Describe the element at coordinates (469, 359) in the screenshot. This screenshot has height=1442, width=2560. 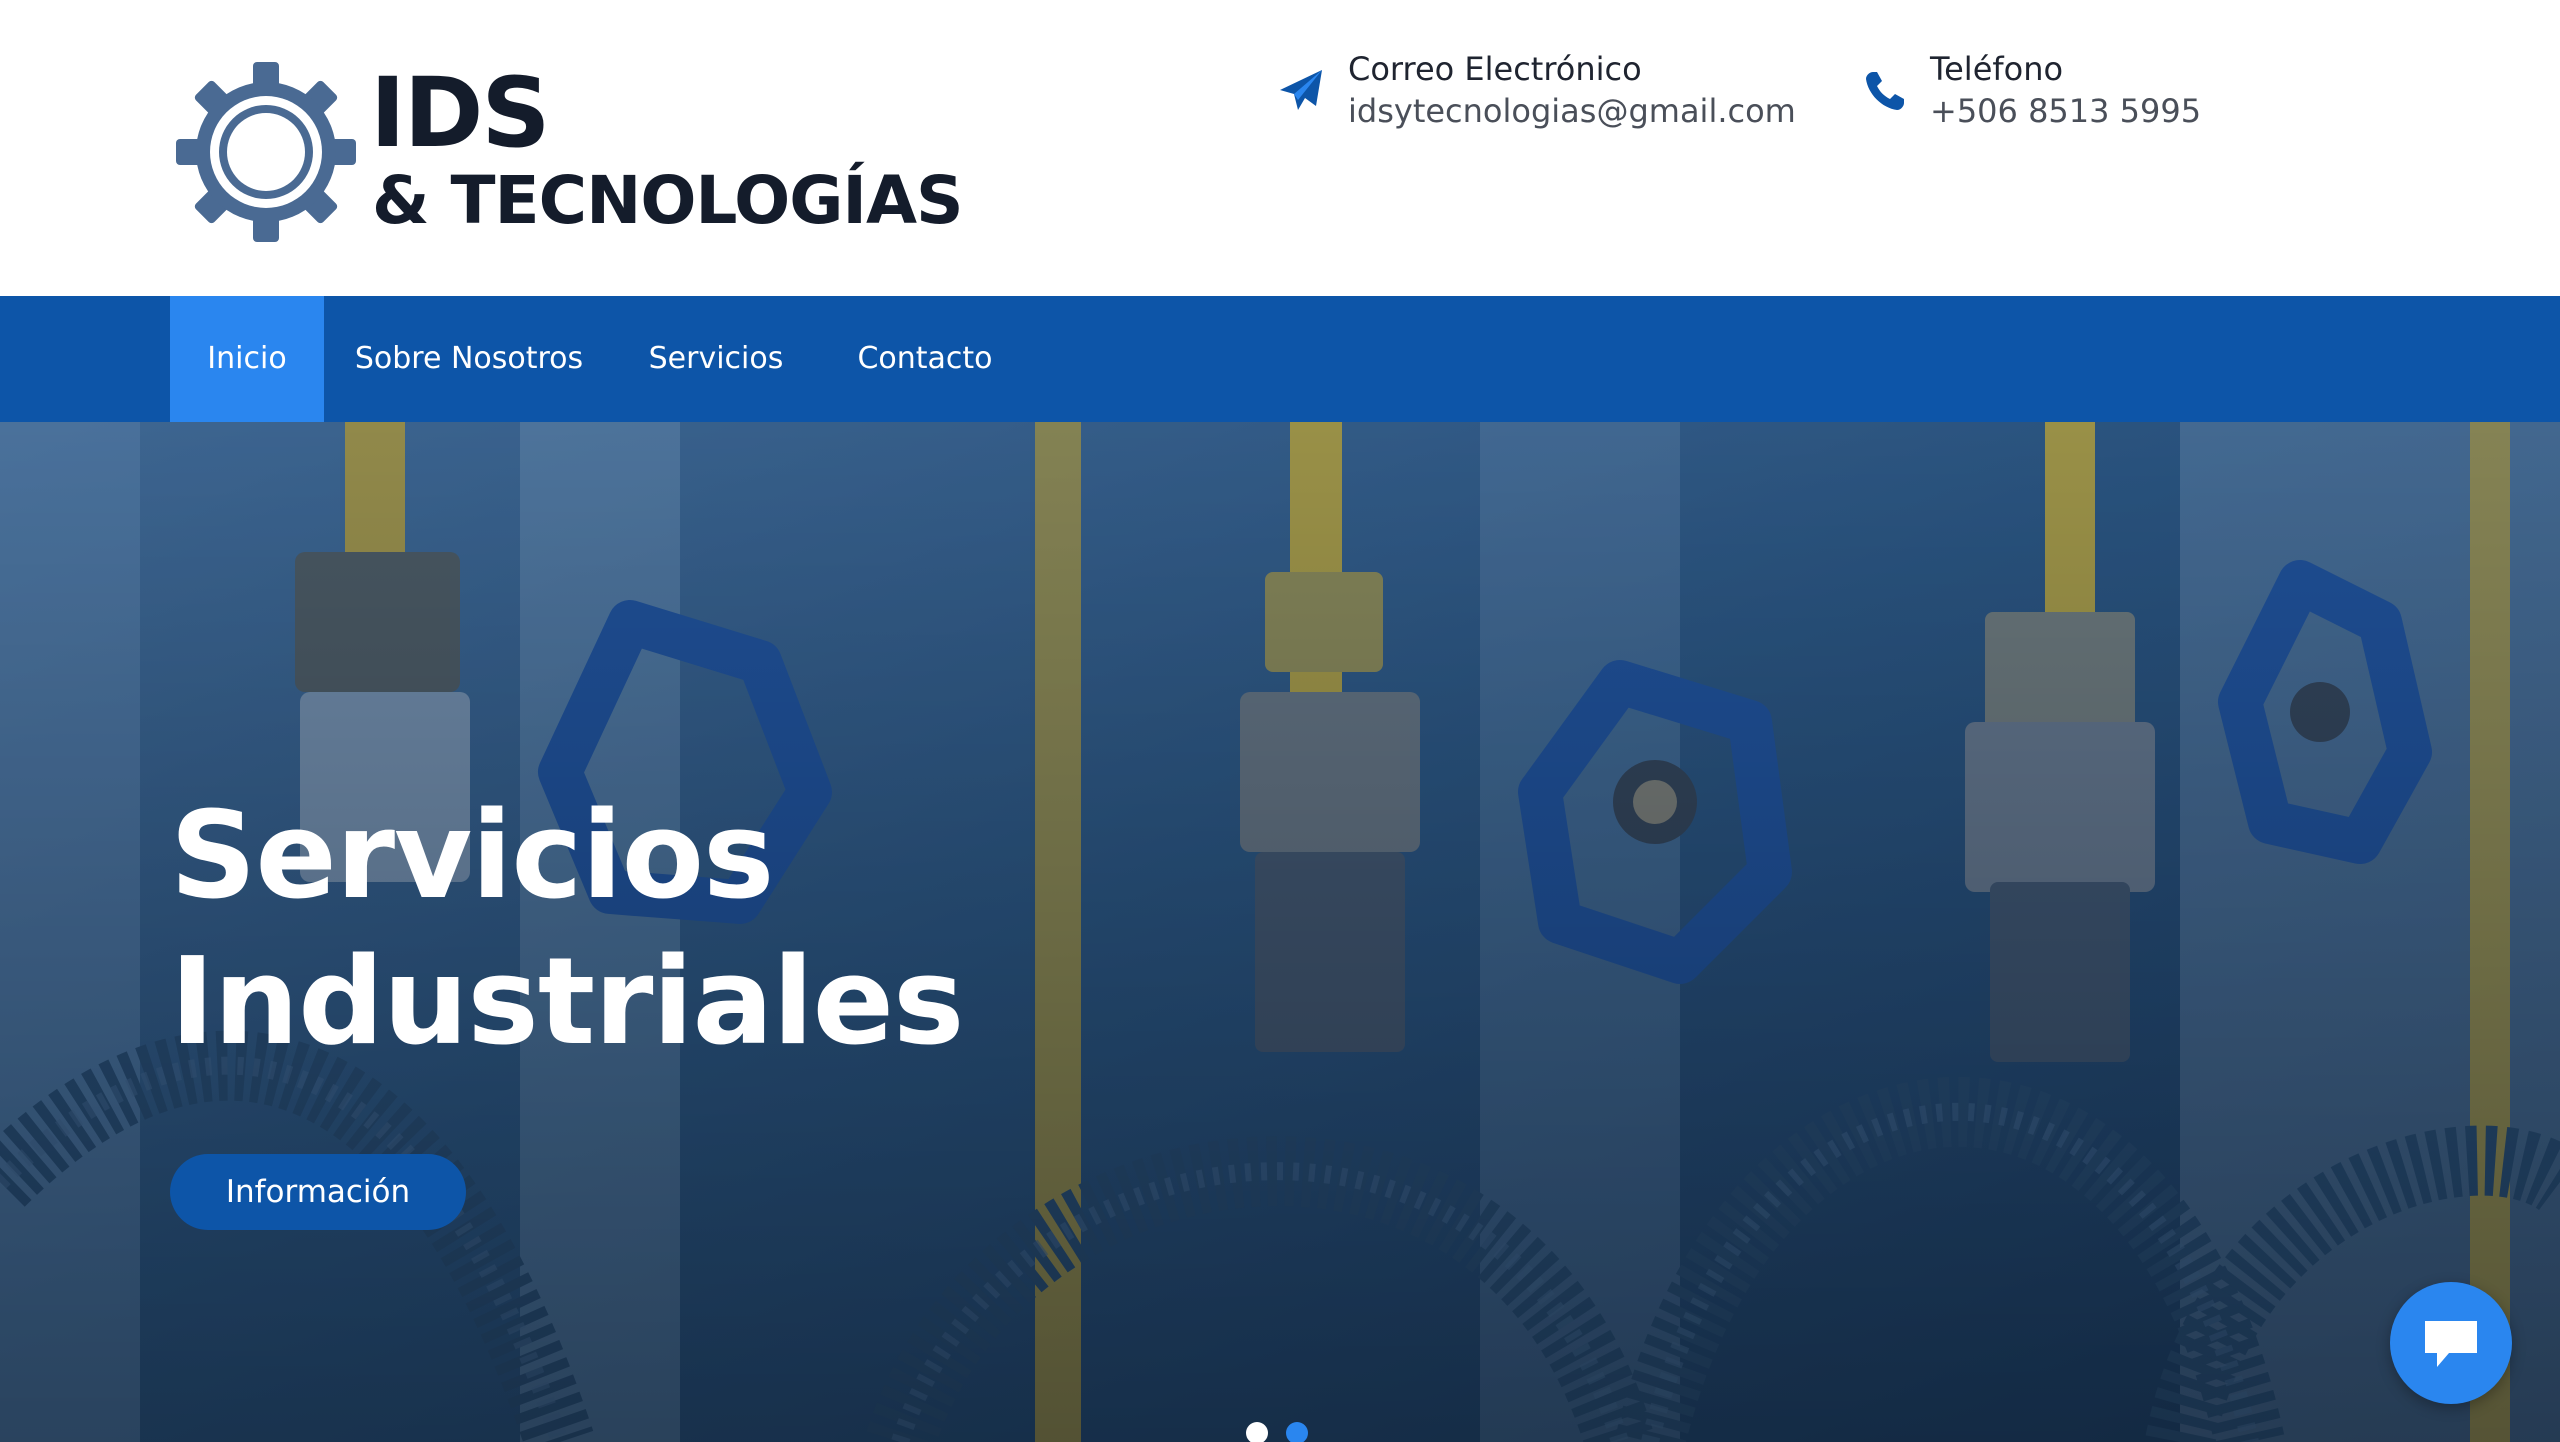
I see `nav-item-sobre-nosotros: Sobre Nosotros` at that location.